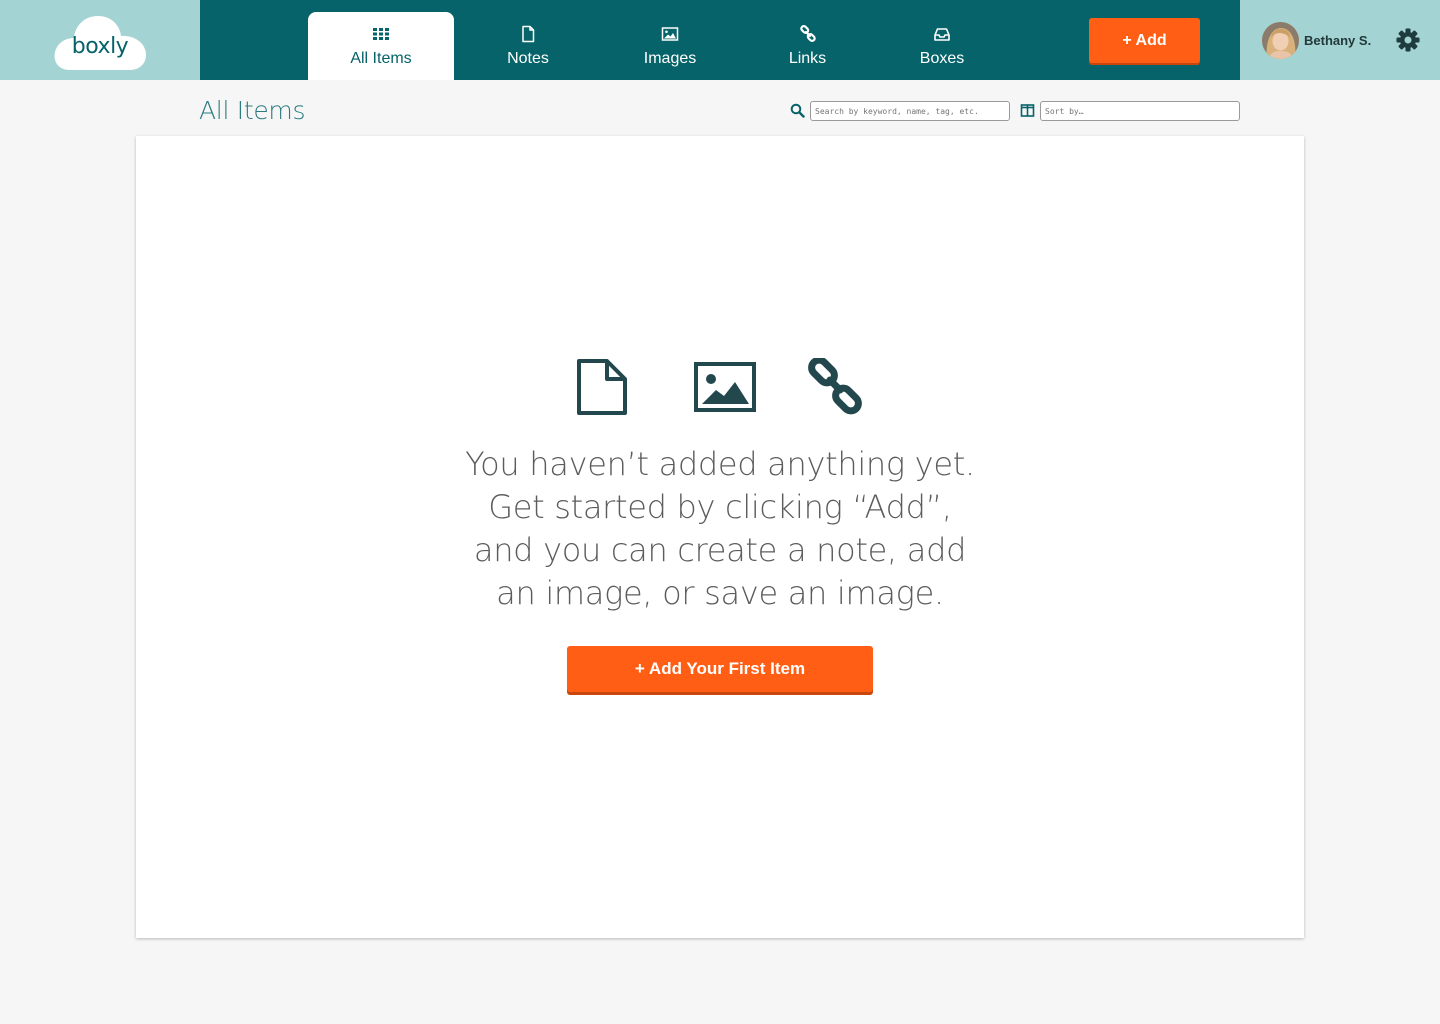 The width and height of the screenshot is (1440, 1024). I want to click on brand-area: boxly, so click(100, 40).